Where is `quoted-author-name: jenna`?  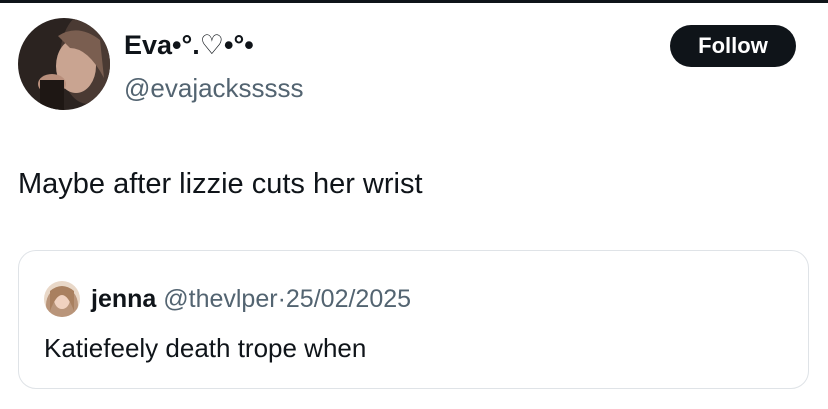
quoted-author-name: jenna is located at coordinates (123, 299).